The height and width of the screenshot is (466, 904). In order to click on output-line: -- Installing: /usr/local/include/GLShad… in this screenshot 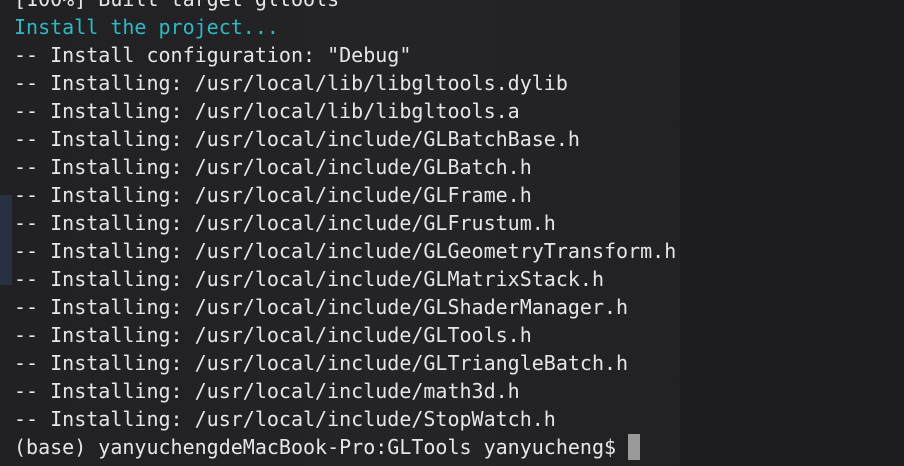, I will do `click(321, 307)`.